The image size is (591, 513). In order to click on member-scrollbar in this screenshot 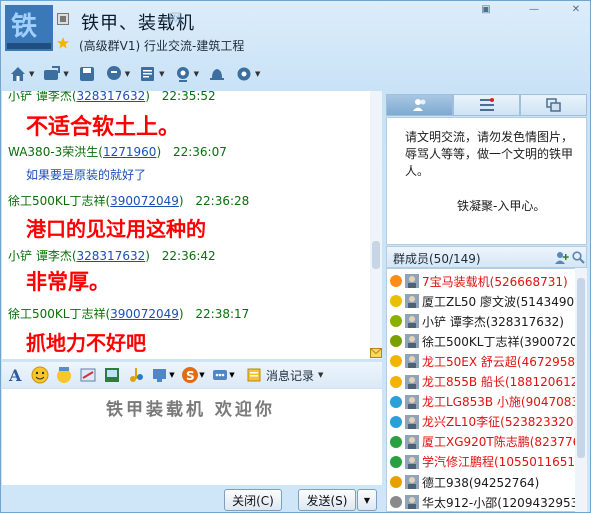, I will do `click(581, 390)`.